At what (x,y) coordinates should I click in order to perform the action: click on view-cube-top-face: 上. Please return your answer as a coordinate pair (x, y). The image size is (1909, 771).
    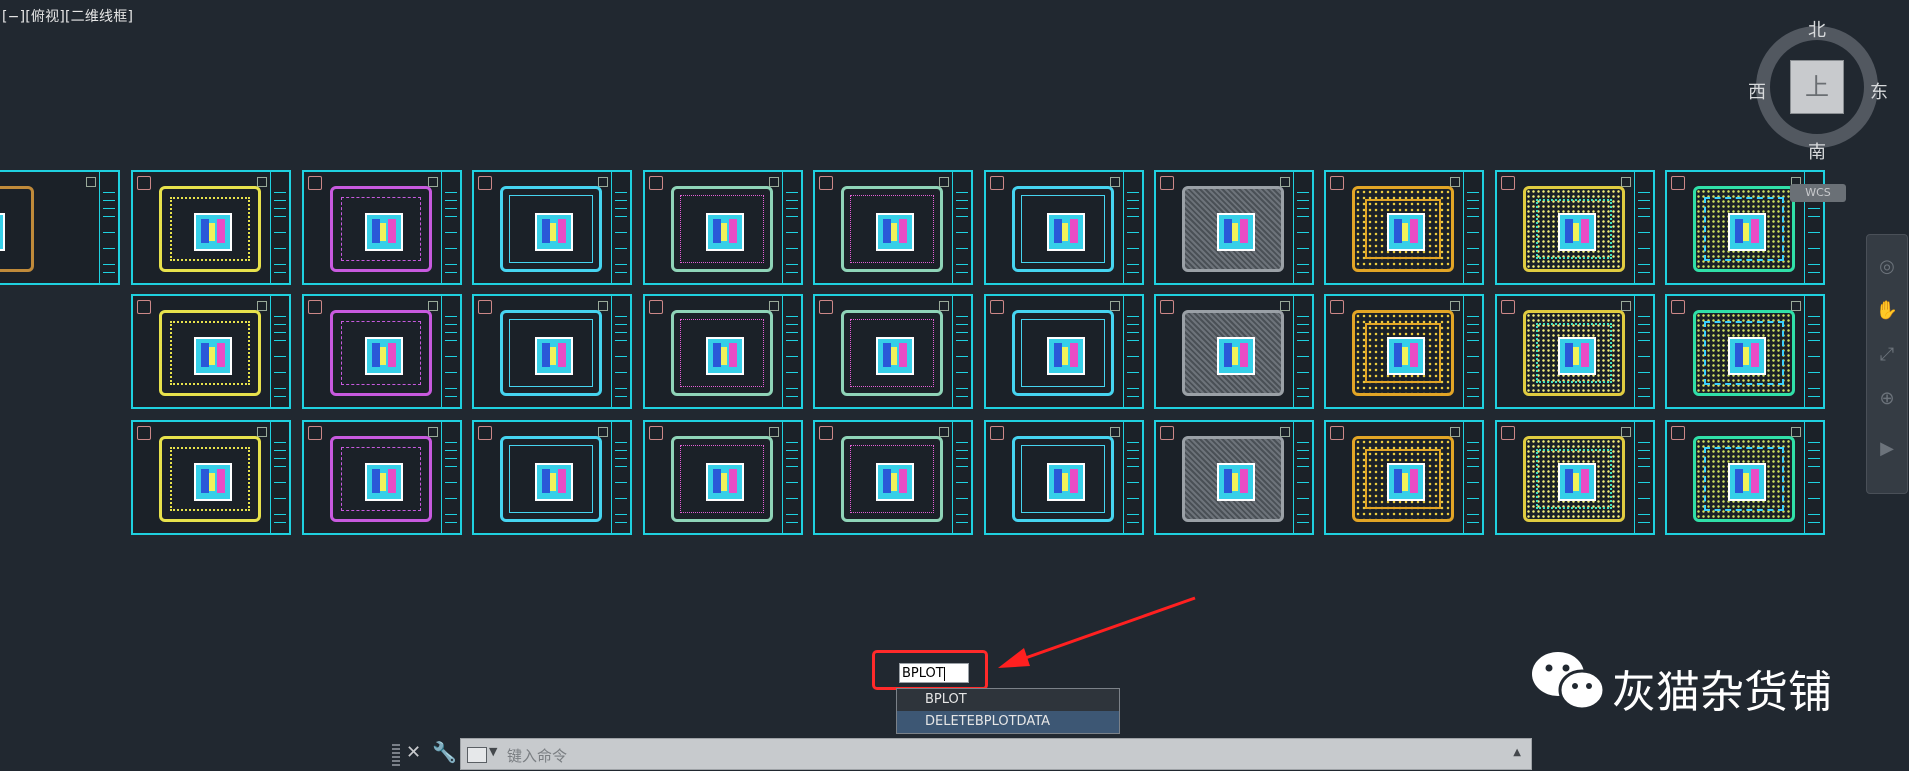
    Looking at the image, I should click on (1817, 87).